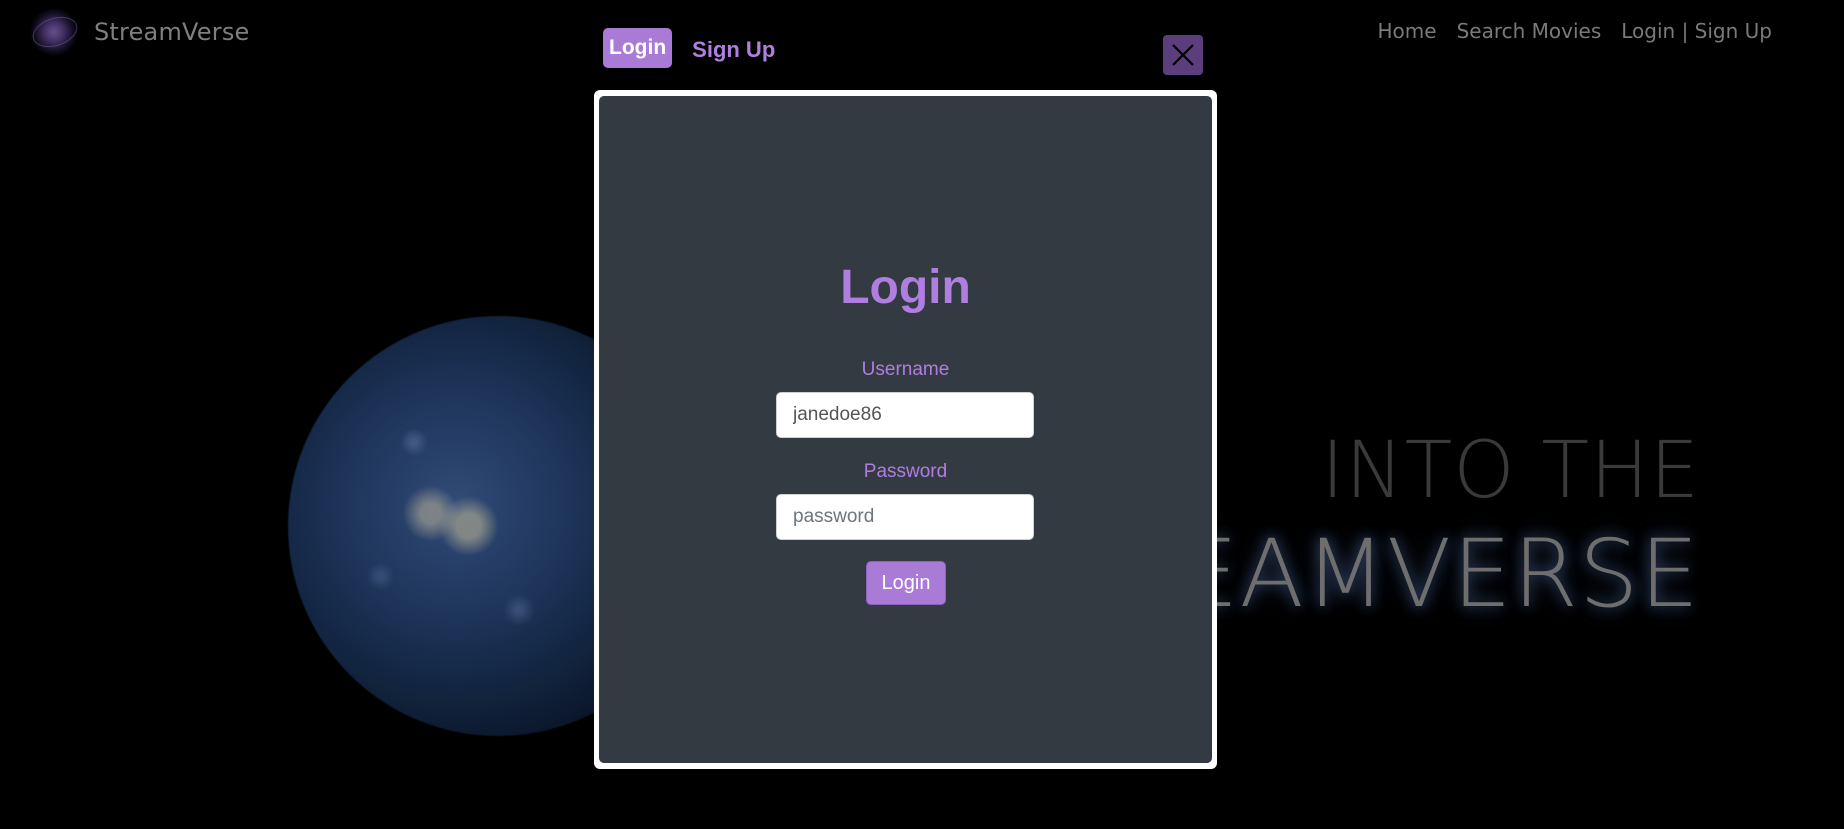 This screenshot has width=1844, height=829. I want to click on tab-signup: Sign Up, so click(733, 50).